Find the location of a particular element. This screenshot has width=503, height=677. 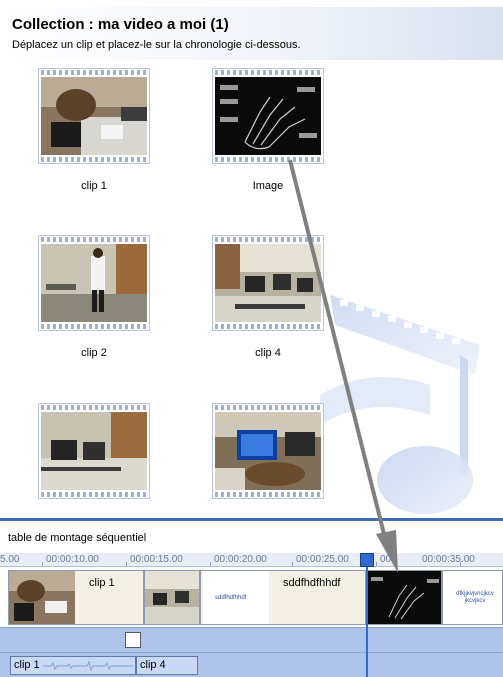

ruler-tick-label: 00:00:35.00 is located at coordinates (448, 559).